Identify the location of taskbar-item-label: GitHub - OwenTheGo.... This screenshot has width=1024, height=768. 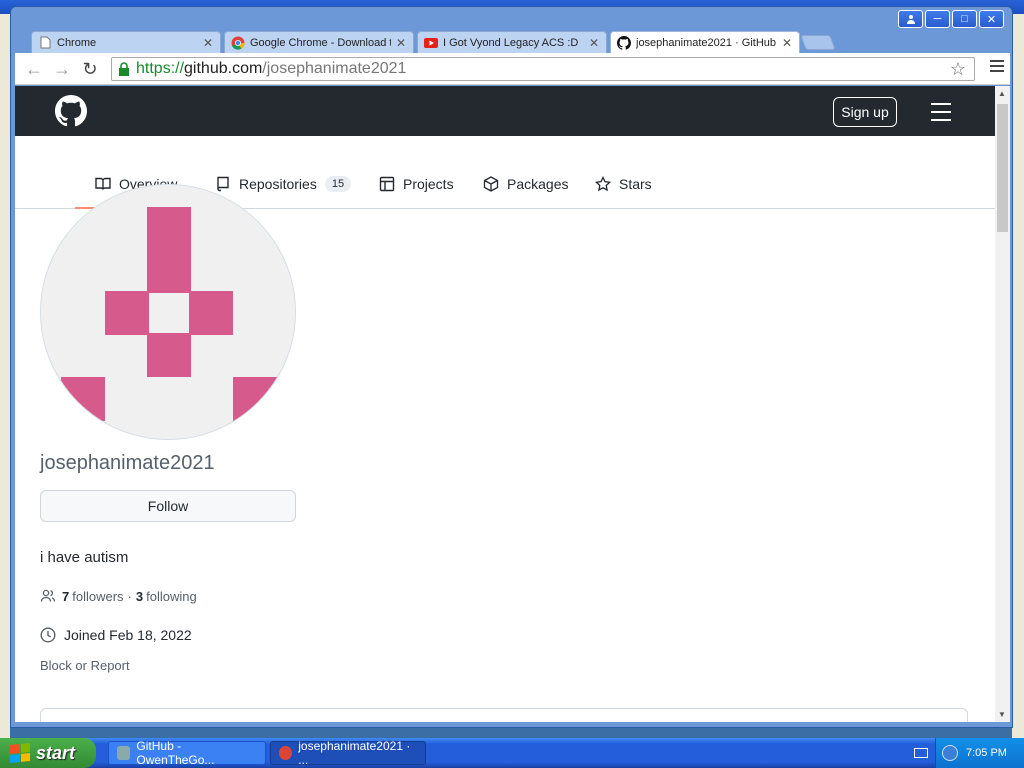
(175, 753).